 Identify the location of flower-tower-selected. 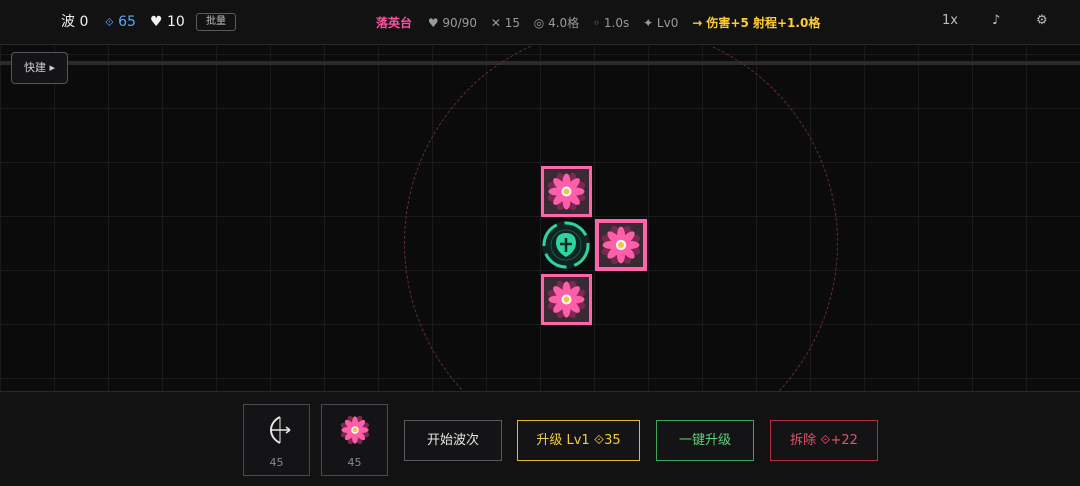
(621, 245).